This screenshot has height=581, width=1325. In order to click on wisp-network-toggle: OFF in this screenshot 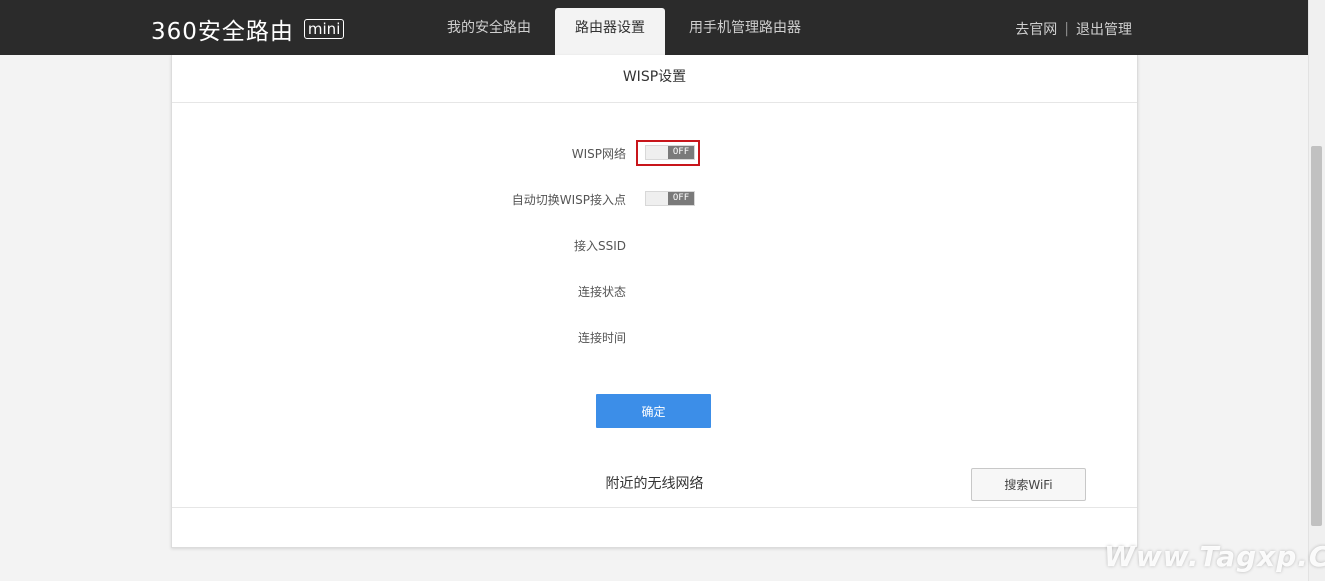, I will do `click(670, 152)`.